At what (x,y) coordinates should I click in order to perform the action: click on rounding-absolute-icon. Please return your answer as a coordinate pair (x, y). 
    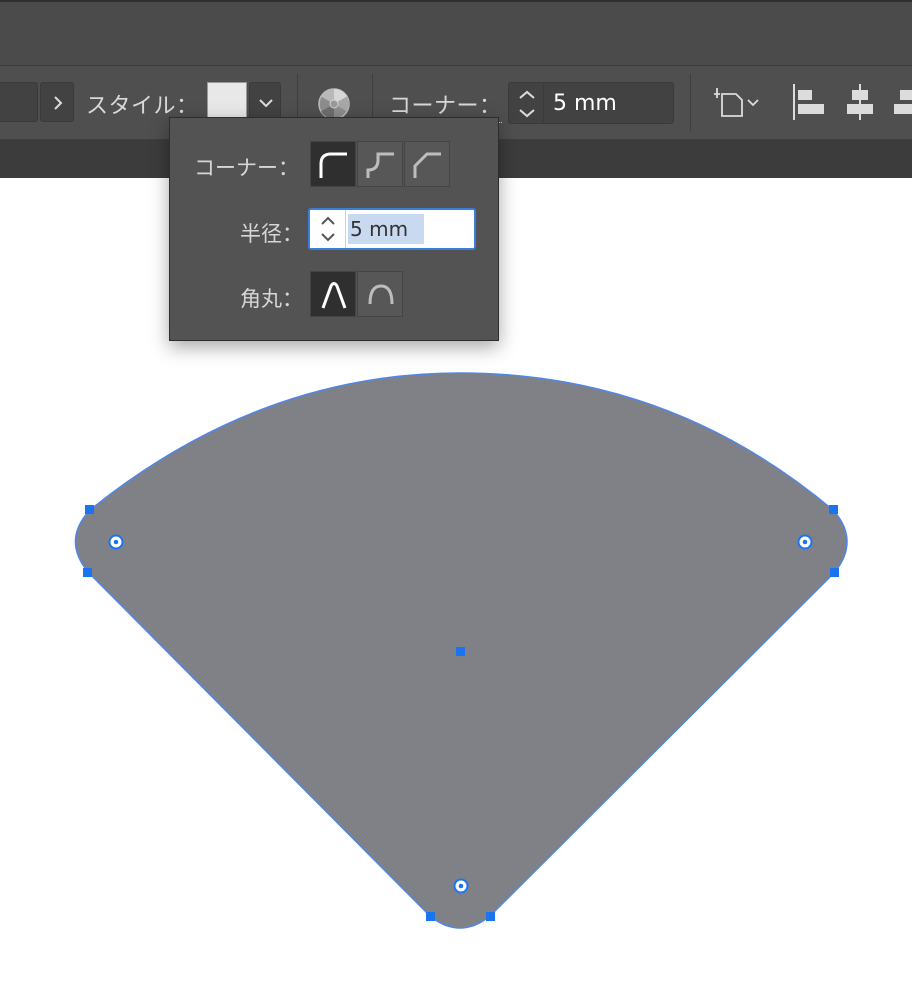
    Looking at the image, I should click on (334, 295).